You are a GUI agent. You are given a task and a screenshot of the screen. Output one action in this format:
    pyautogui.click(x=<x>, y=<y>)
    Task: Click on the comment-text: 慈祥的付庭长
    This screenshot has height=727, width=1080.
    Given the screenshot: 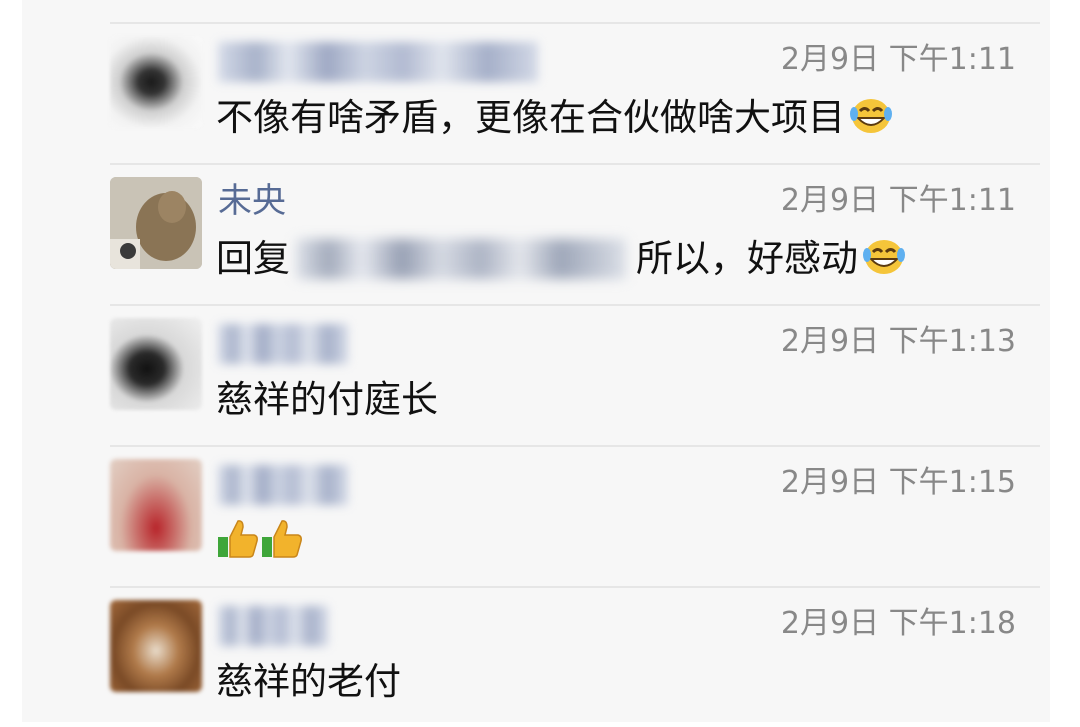 What is the action you would take?
    pyautogui.click(x=327, y=399)
    